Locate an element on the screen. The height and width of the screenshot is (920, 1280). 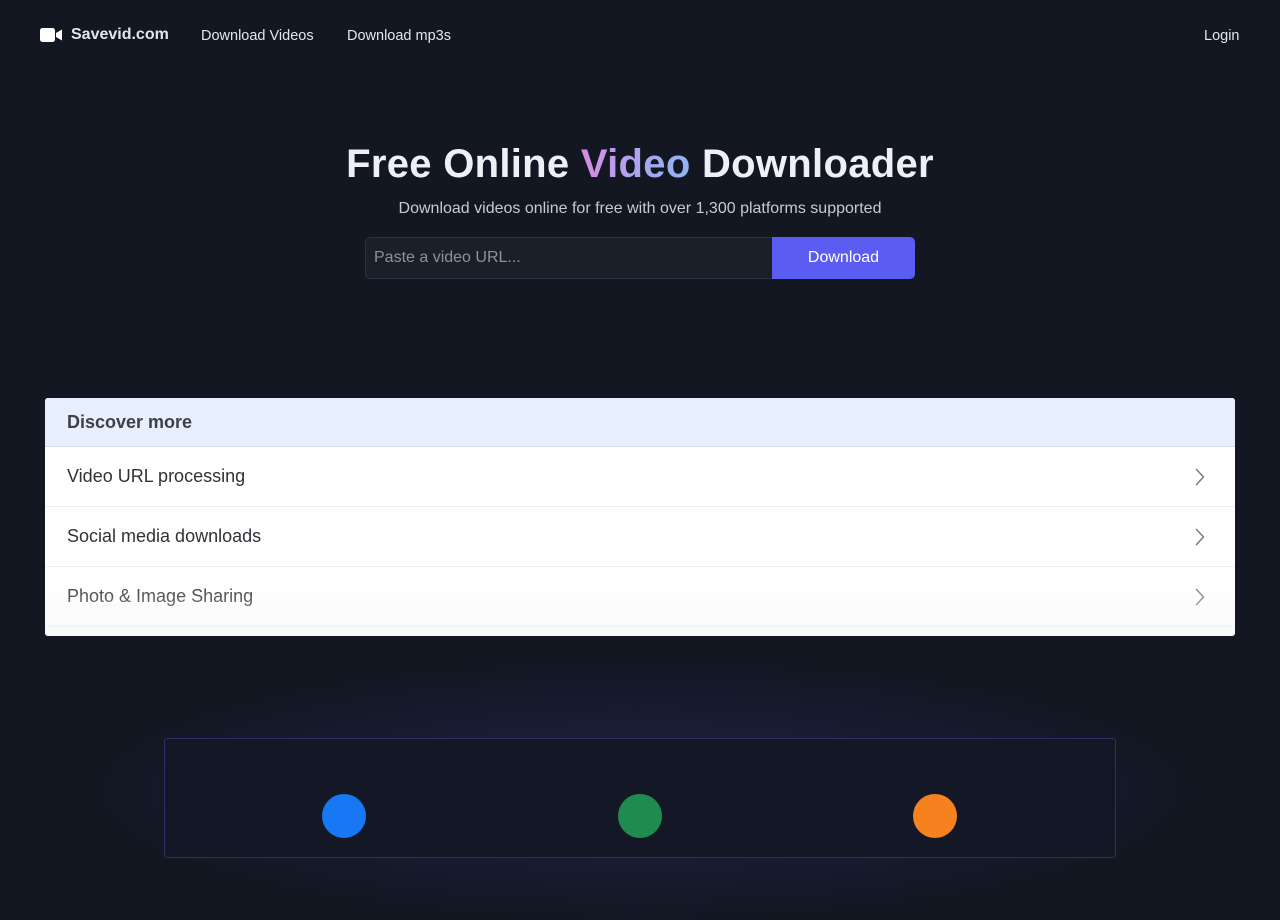
platform-orange-icon is located at coordinates (935, 816).